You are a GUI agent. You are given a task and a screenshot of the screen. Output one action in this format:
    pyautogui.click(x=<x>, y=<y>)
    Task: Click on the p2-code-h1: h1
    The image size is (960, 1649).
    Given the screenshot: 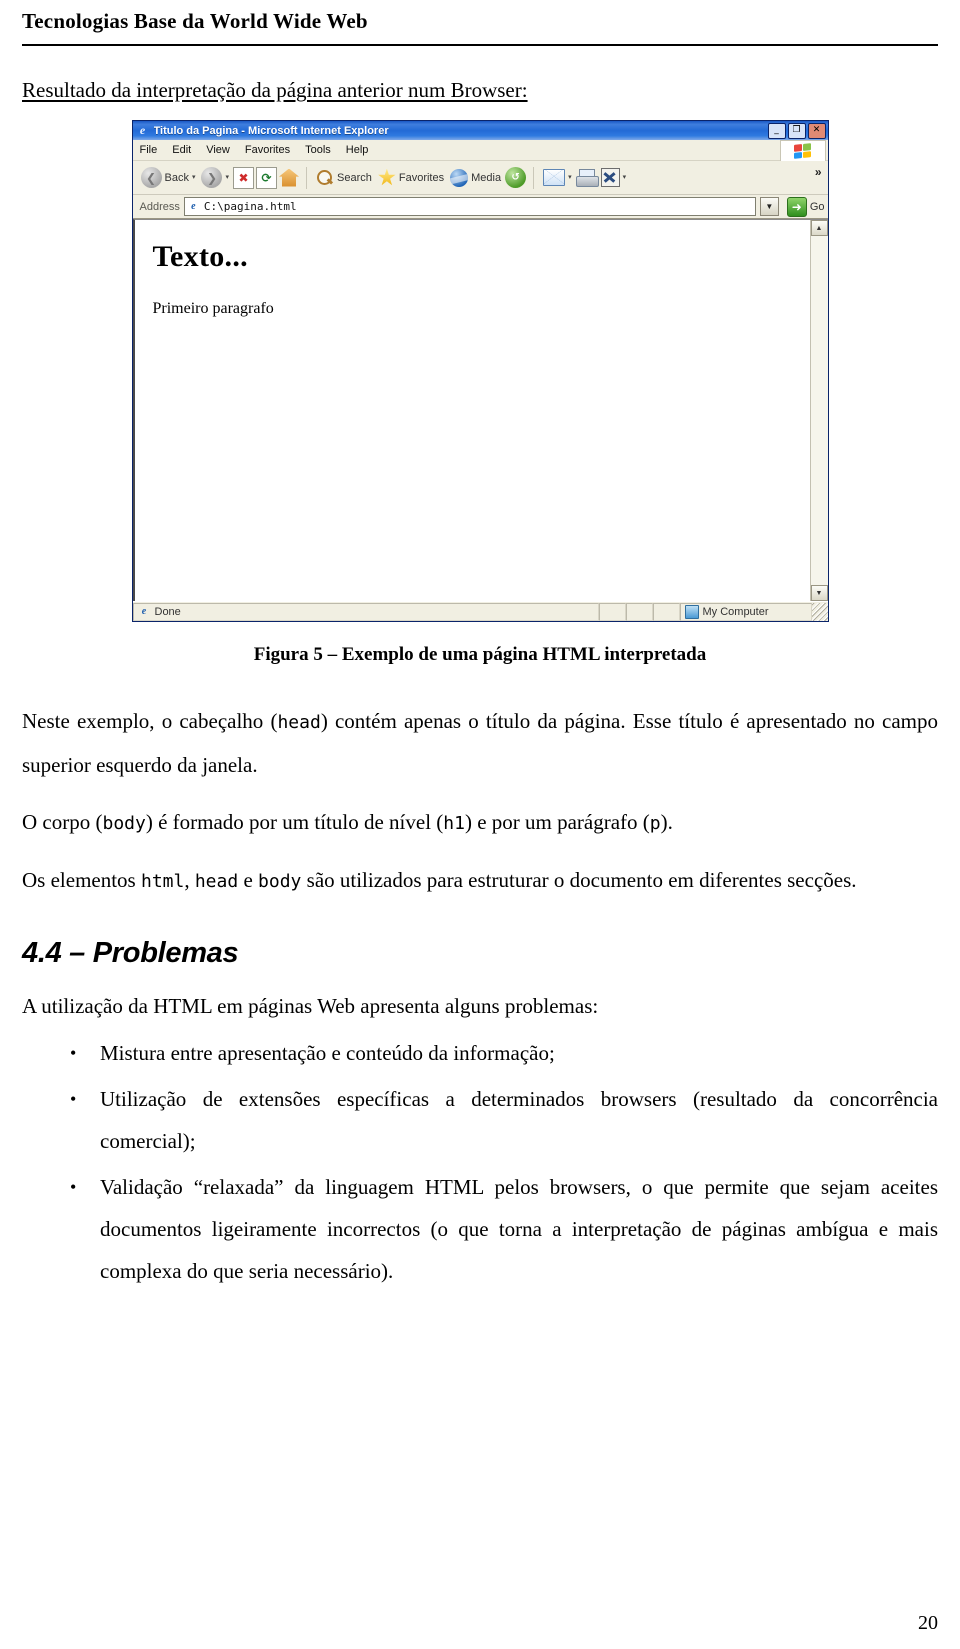 What is the action you would take?
    pyautogui.click(x=454, y=823)
    